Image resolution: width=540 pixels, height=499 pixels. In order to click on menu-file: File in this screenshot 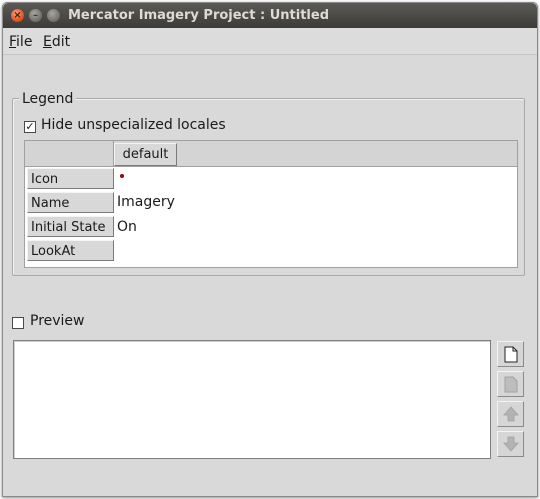, I will do `click(20, 42)`.